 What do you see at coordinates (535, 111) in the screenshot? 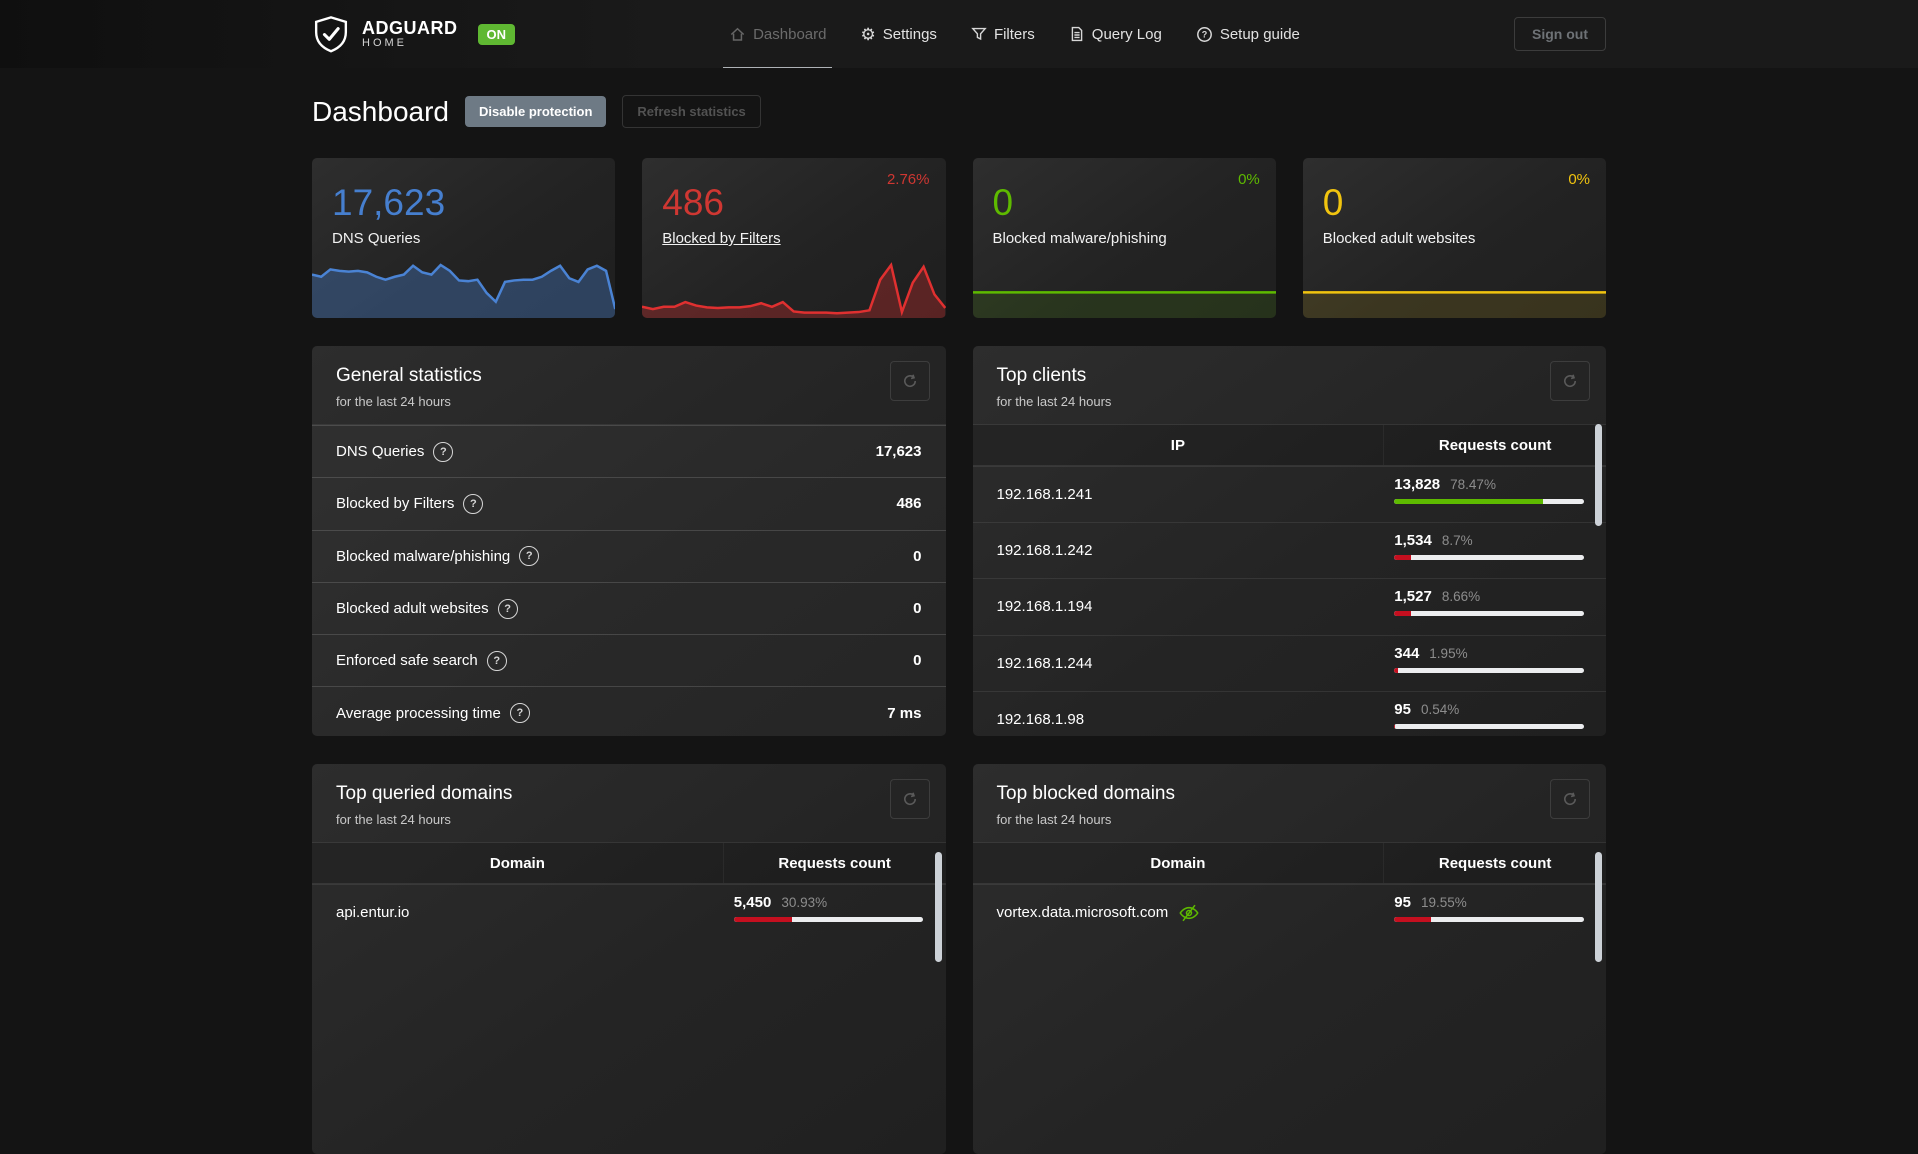
I see `disable-protection-button: Disable protection` at bounding box center [535, 111].